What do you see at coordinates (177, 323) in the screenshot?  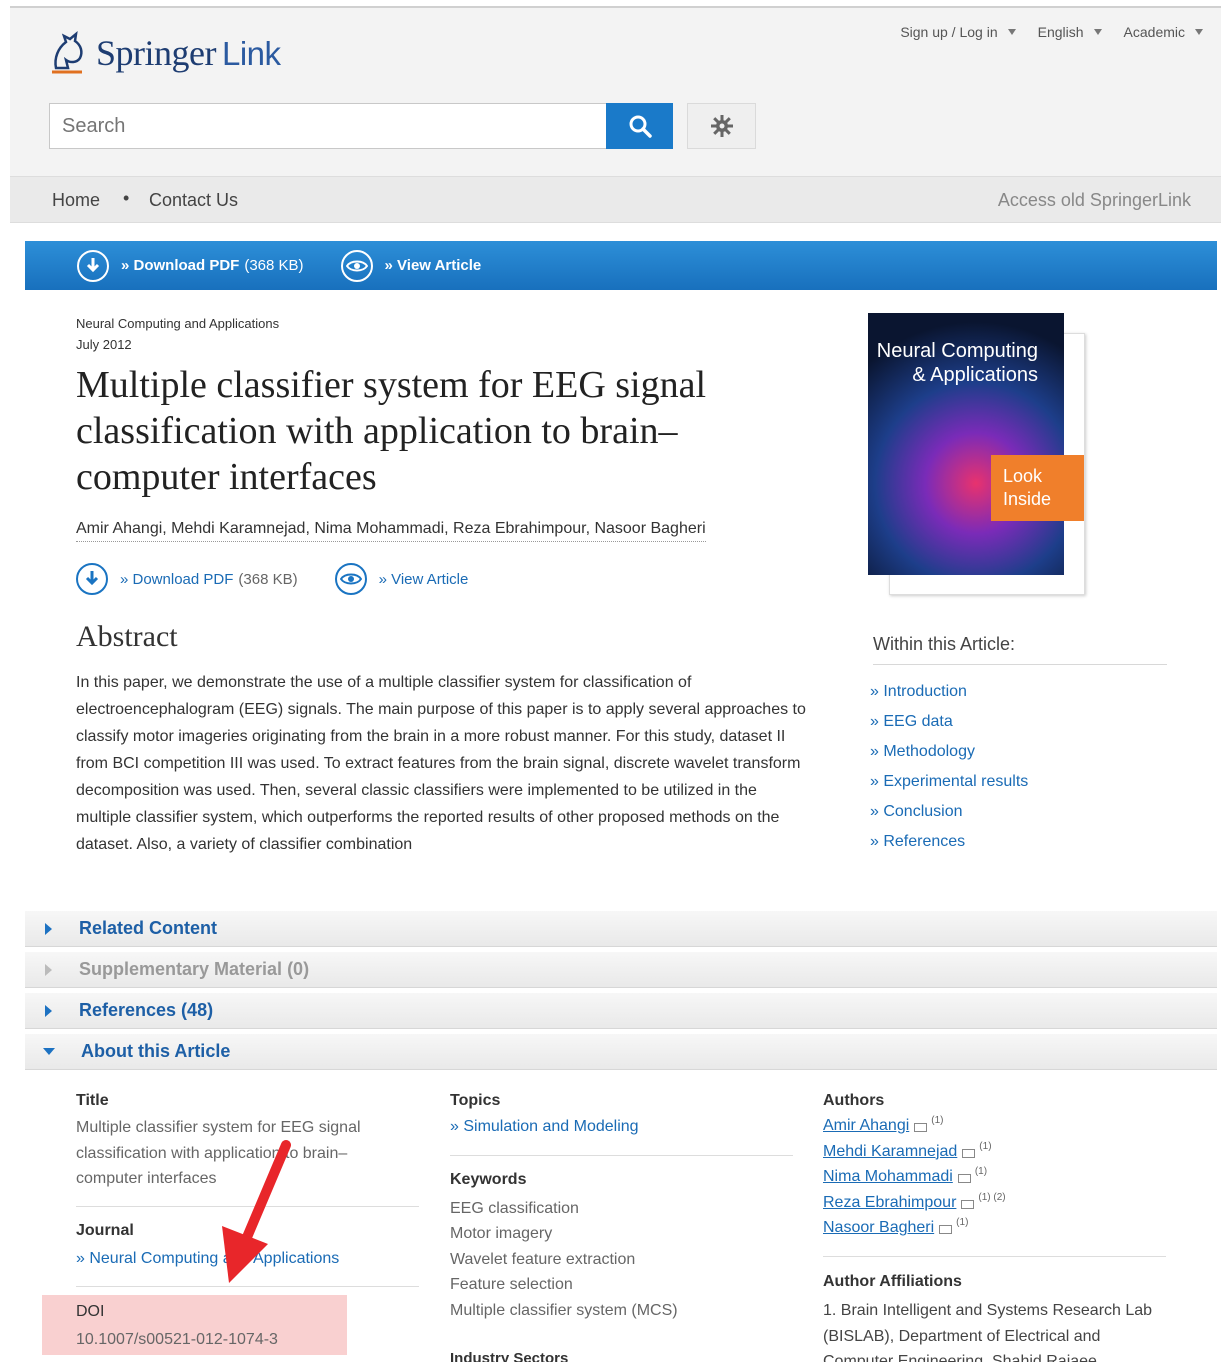 I see `journal-name: Neural Computing and Applications` at bounding box center [177, 323].